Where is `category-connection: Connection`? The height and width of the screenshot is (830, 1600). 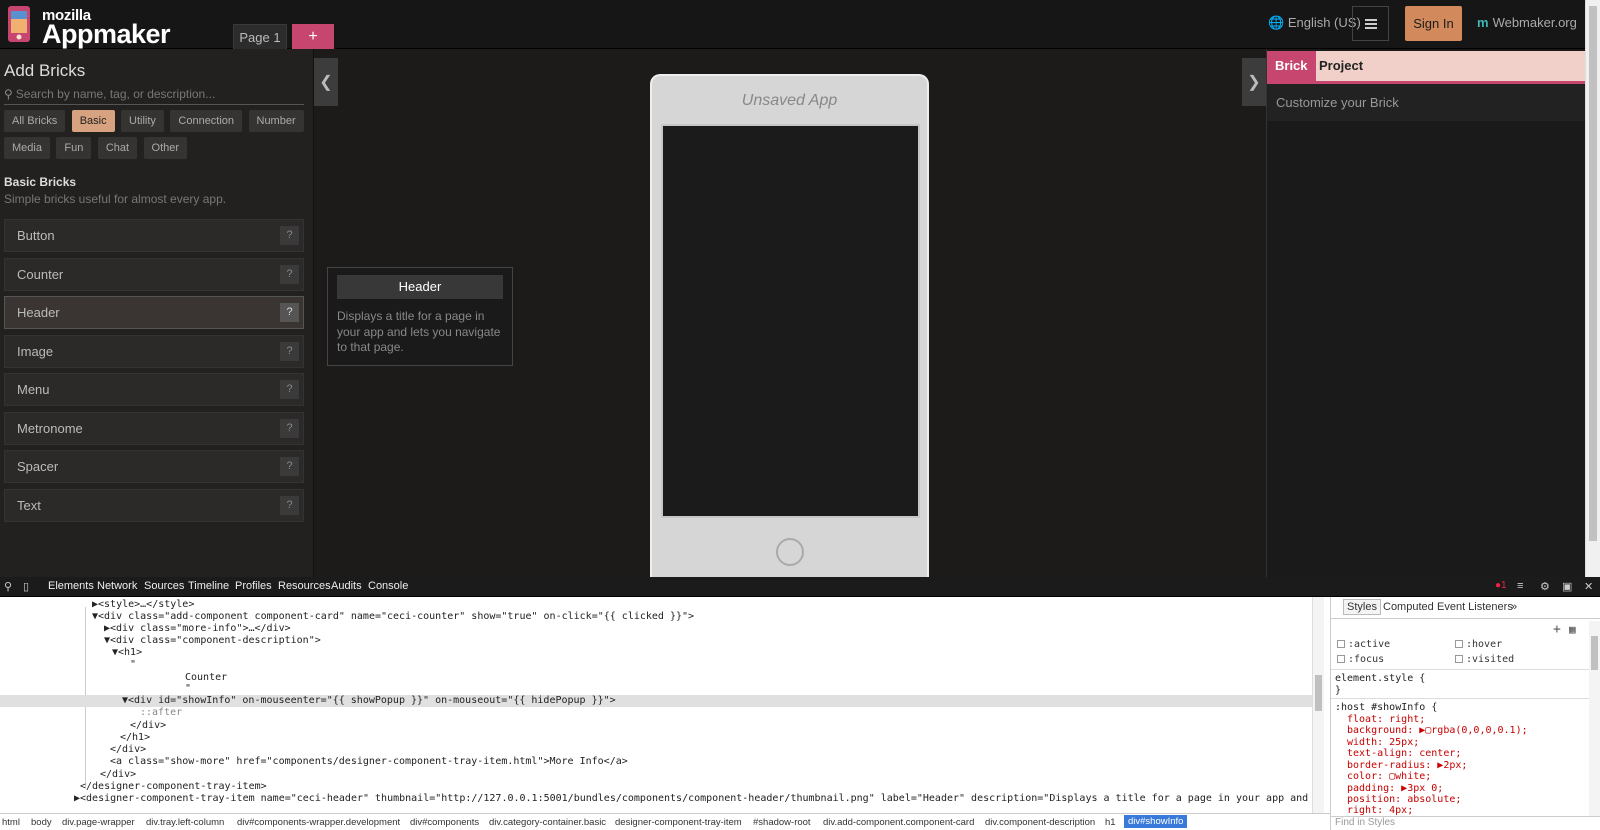 category-connection: Connection is located at coordinates (206, 121).